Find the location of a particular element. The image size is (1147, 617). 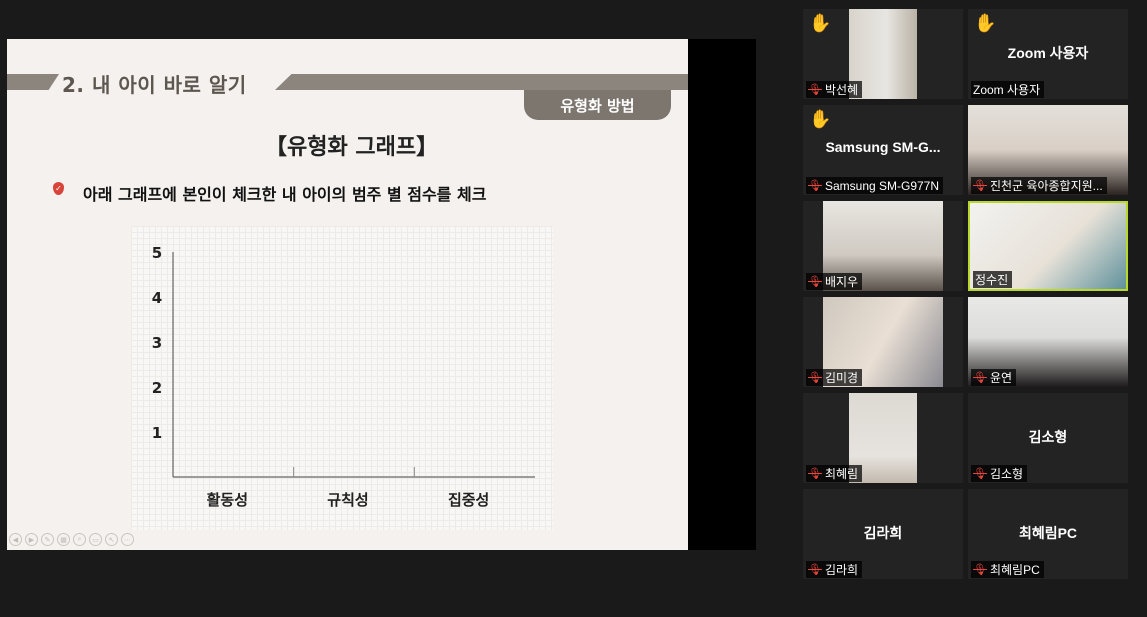

participant-name: 김라희 is located at coordinates (841, 570).